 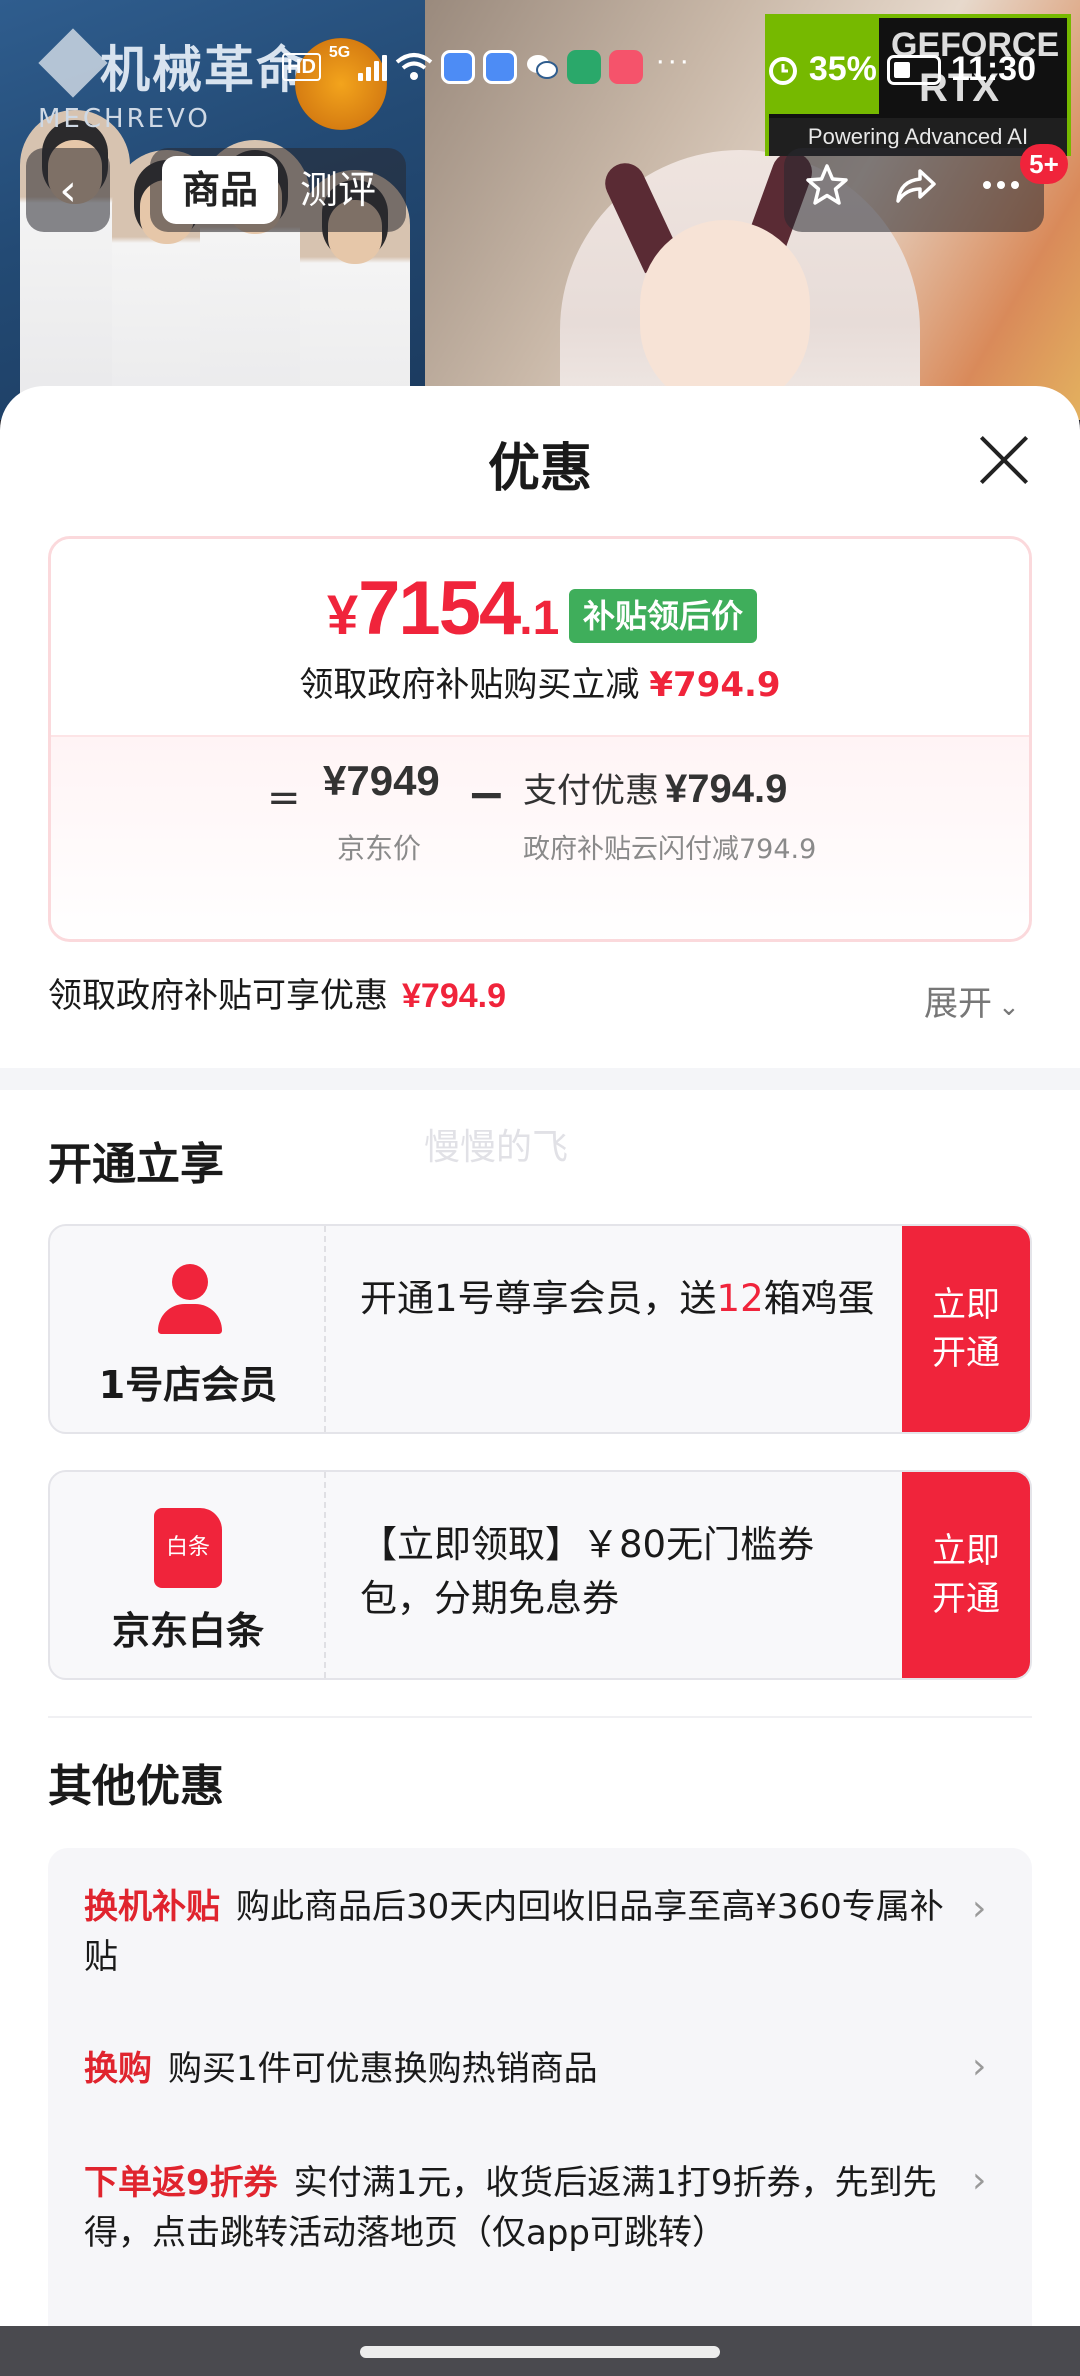 I want to click on promo-item: 换购 购买1件可优惠换购热销商品, so click(x=524, y=2069).